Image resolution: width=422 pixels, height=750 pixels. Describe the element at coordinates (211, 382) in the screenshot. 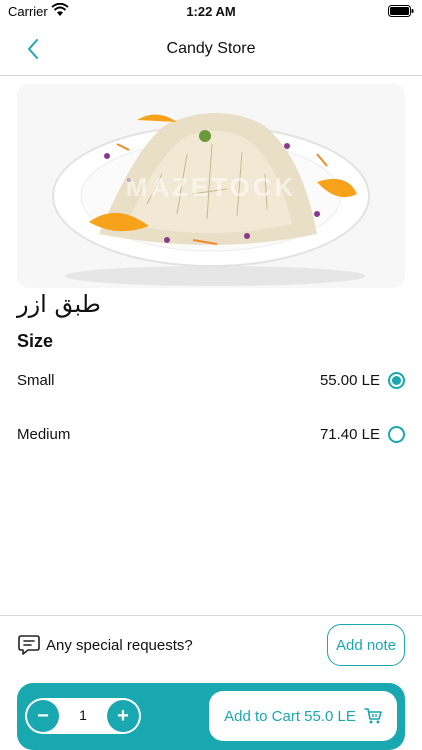

I see `size-option-small: Small 55.00 LE` at that location.